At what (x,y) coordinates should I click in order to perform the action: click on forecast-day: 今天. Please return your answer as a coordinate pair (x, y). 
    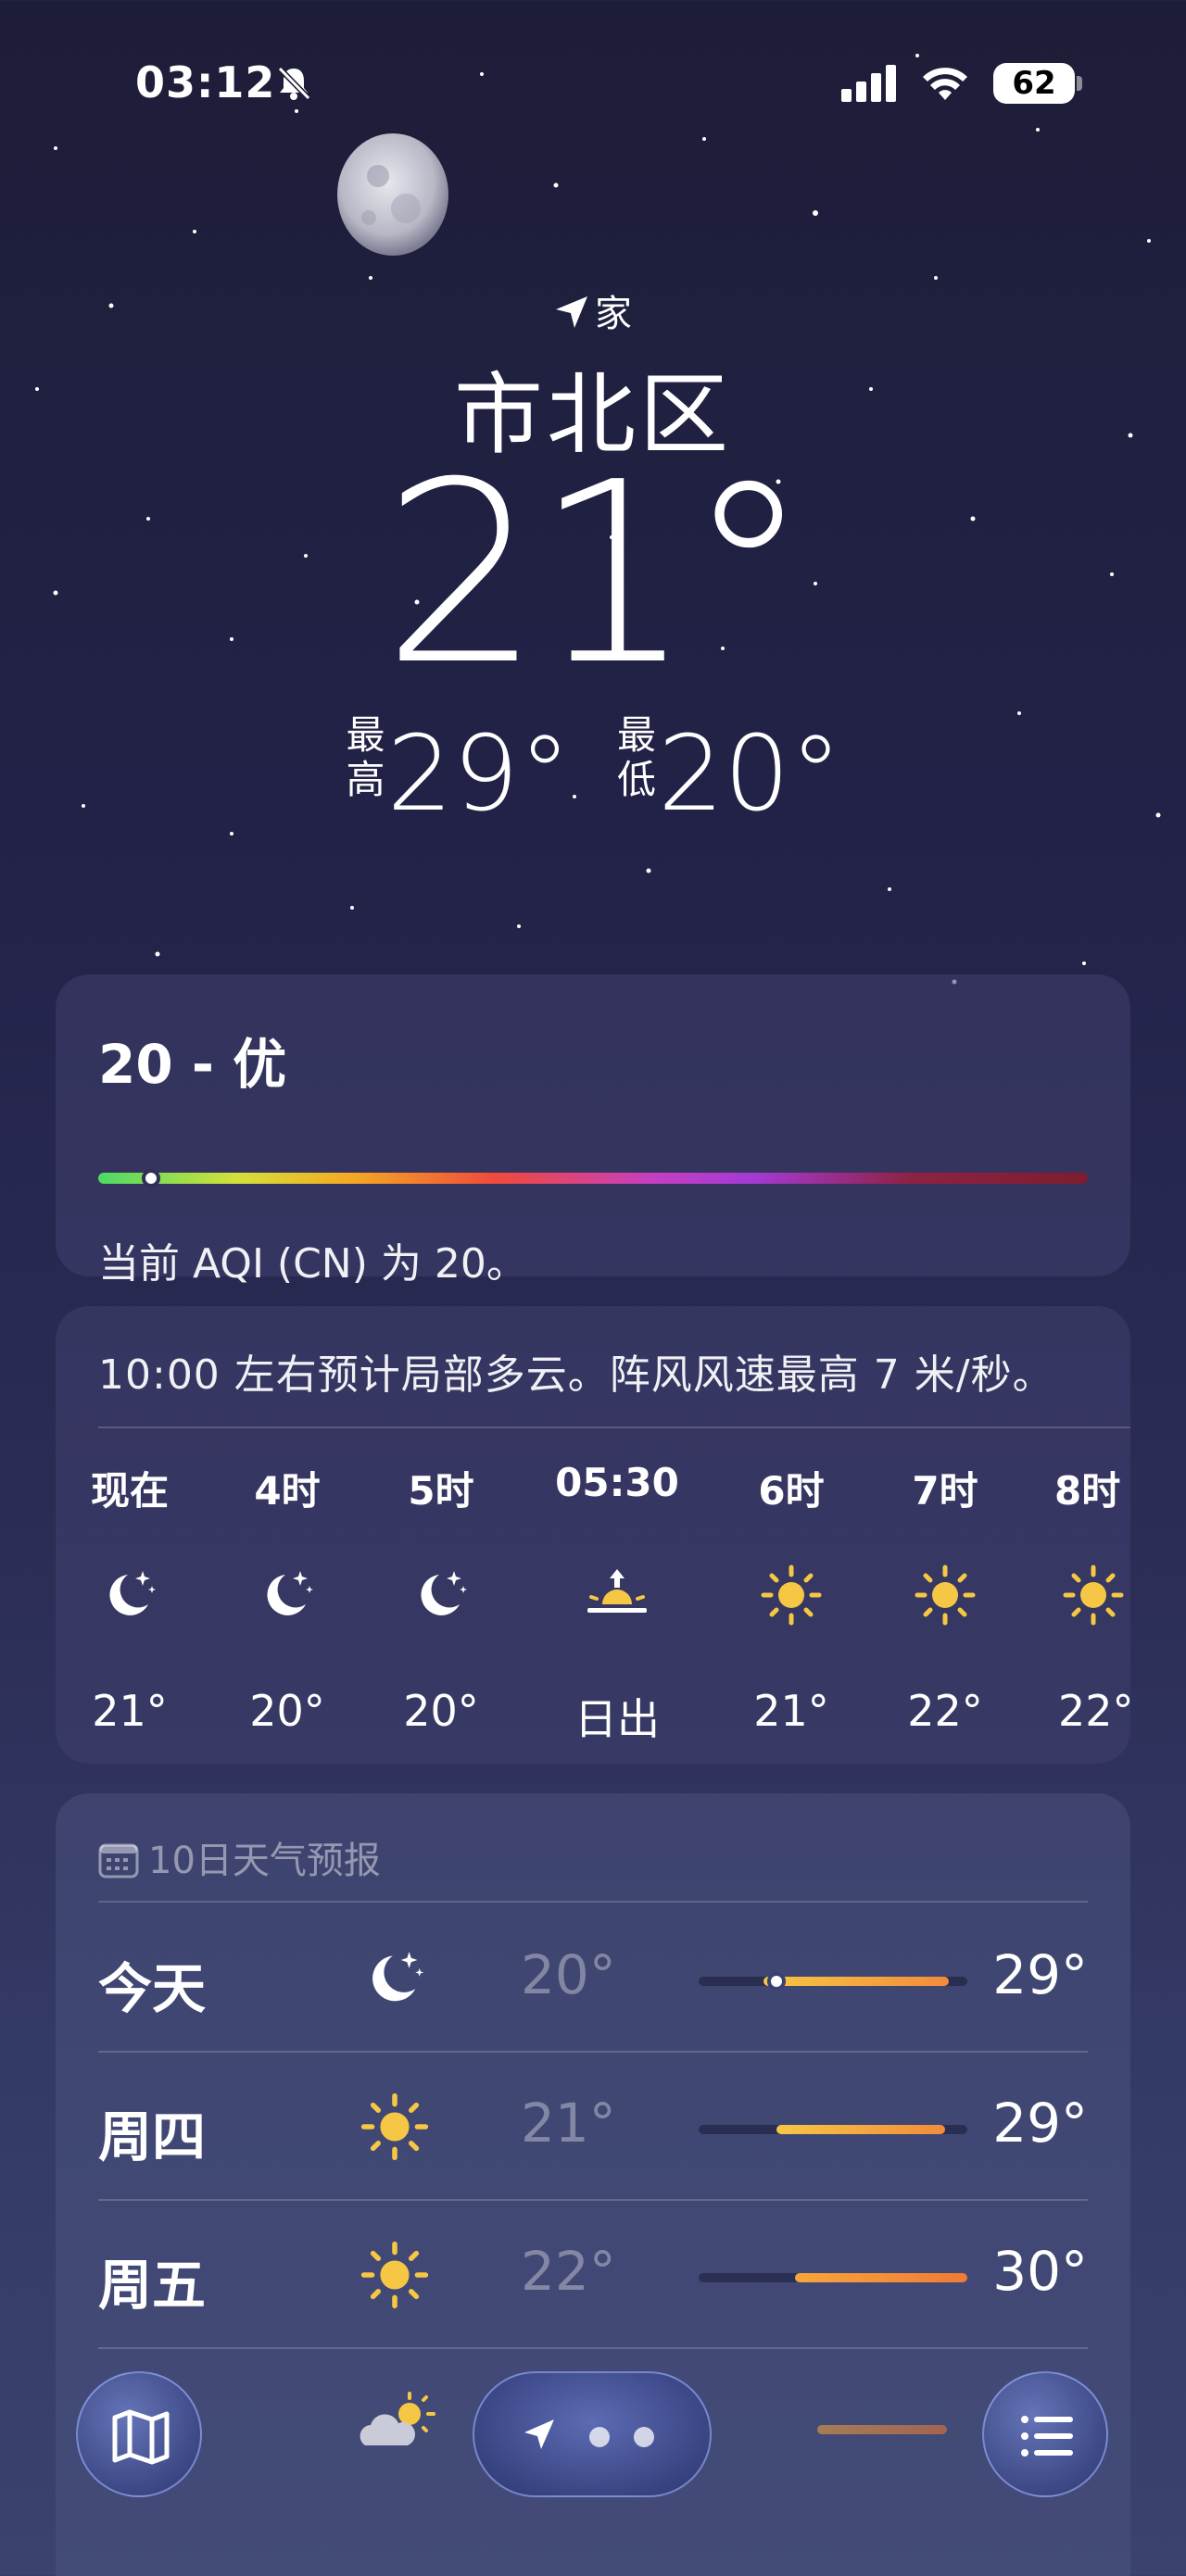
    Looking at the image, I should click on (152, 1988).